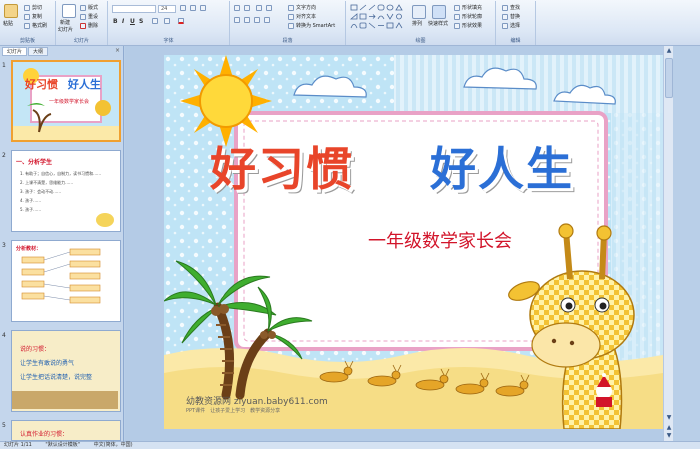 The width and height of the screenshot is (700, 449). What do you see at coordinates (291, 7) in the screenshot?
I see `text-direction-icon` at bounding box center [291, 7].